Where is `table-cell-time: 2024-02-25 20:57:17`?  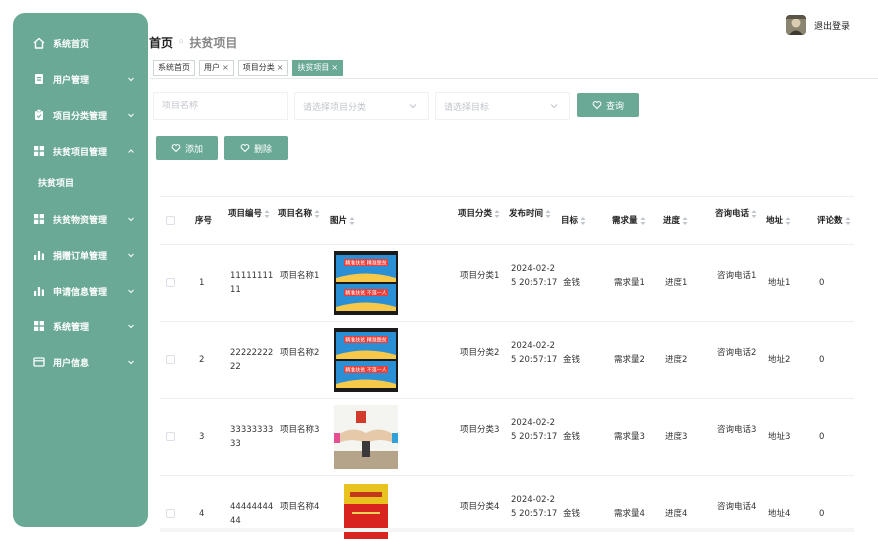
table-cell-time: 2024-02-25 20:57:17 is located at coordinates (534, 353).